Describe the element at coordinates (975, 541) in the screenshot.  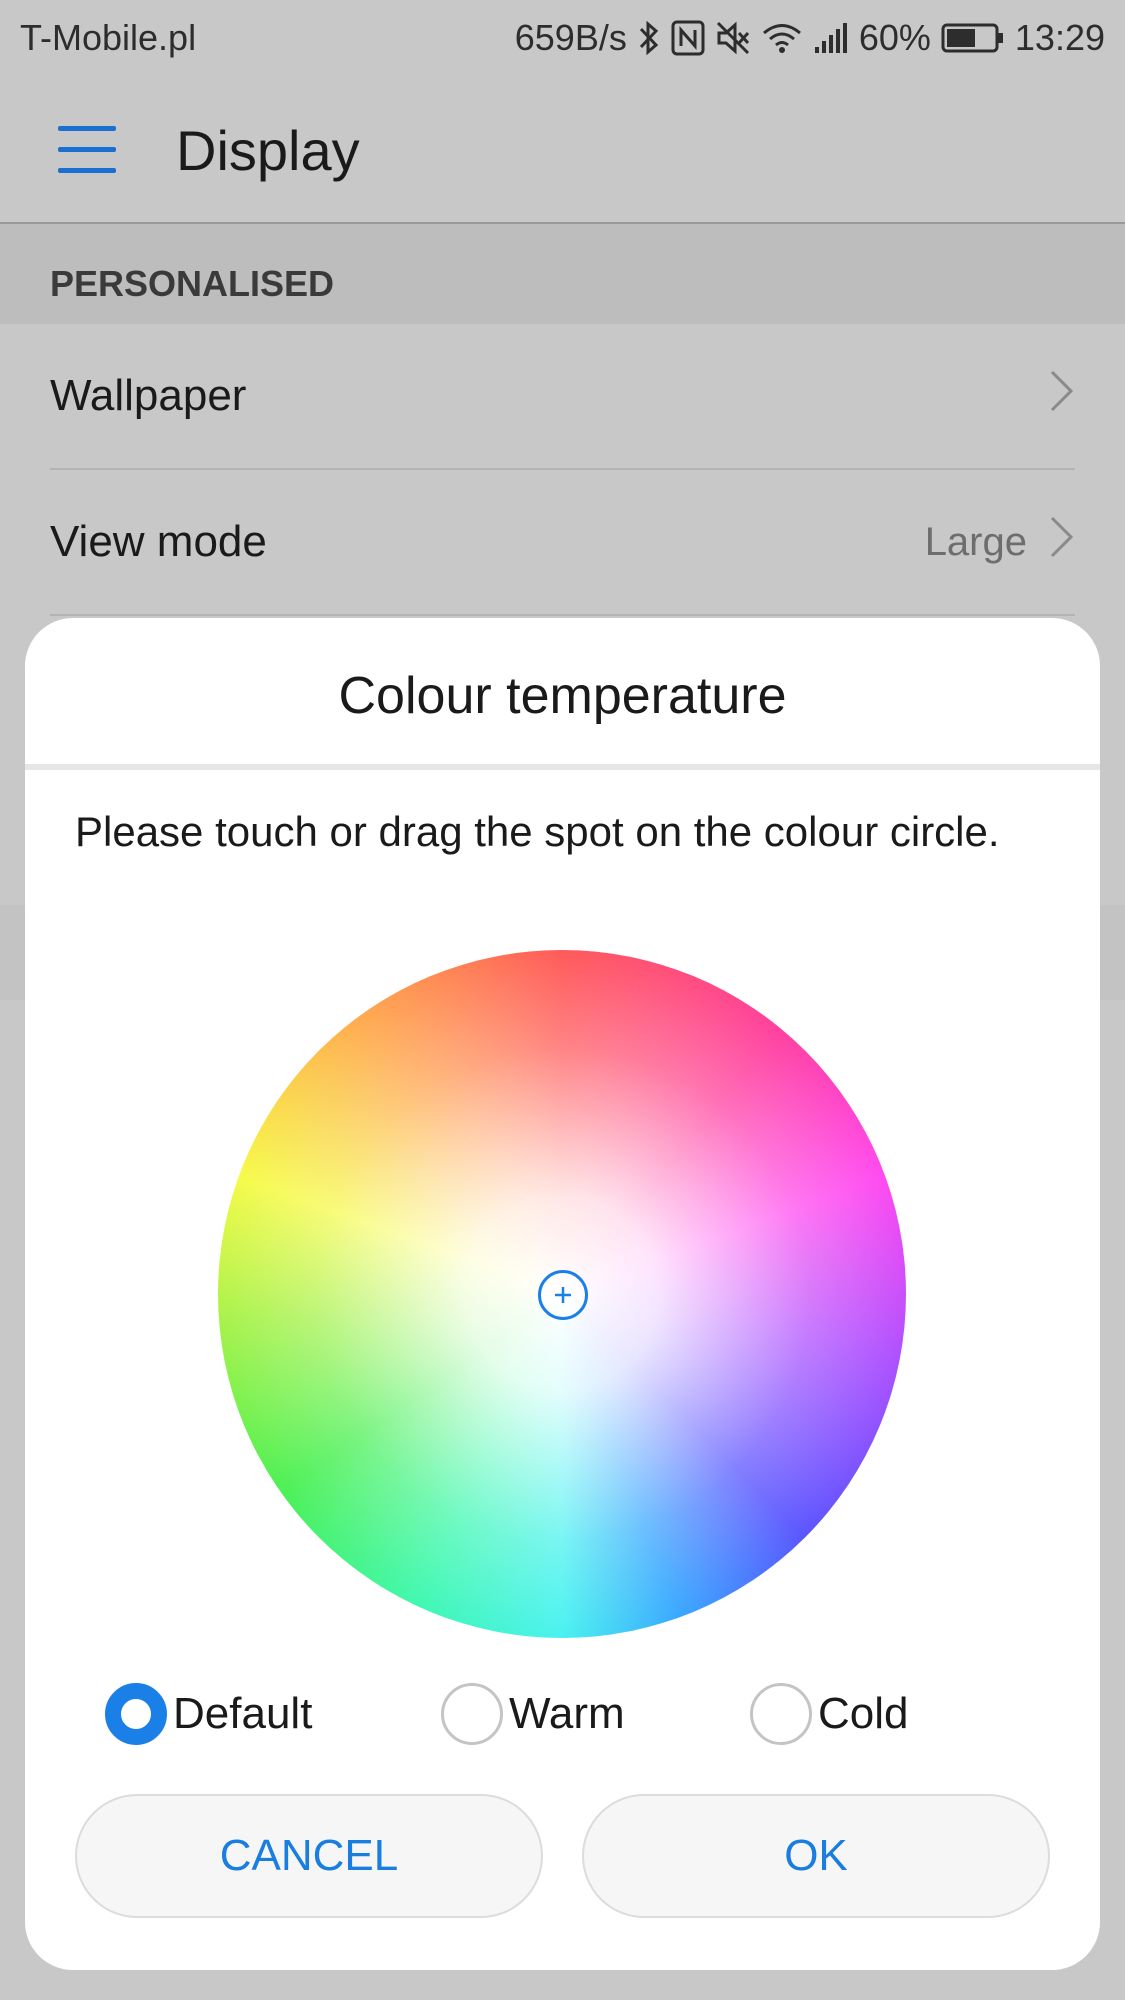
I see `settings-row-value: Large` at that location.